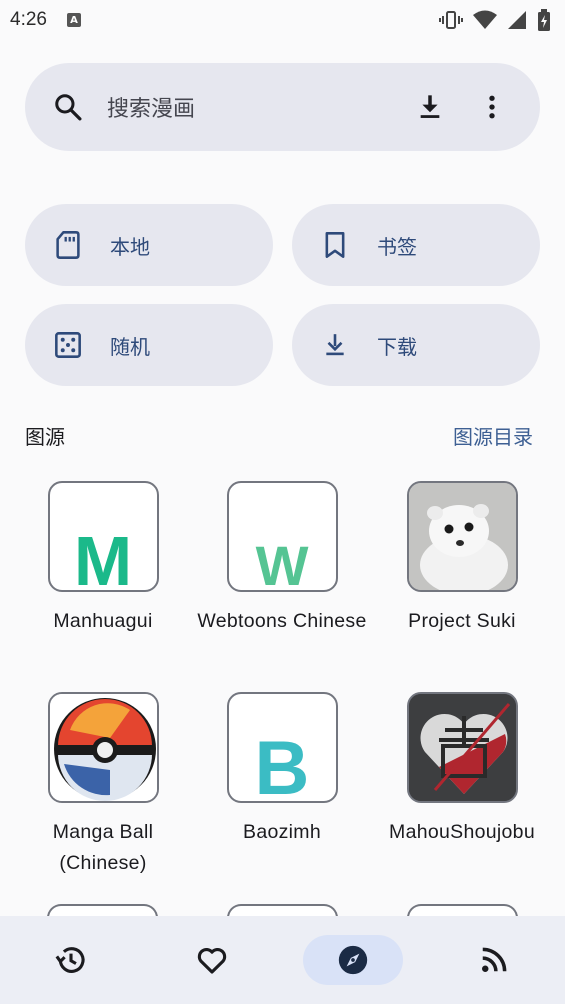  I want to click on source-item: Manga Ball (Chinese), so click(103, 785).